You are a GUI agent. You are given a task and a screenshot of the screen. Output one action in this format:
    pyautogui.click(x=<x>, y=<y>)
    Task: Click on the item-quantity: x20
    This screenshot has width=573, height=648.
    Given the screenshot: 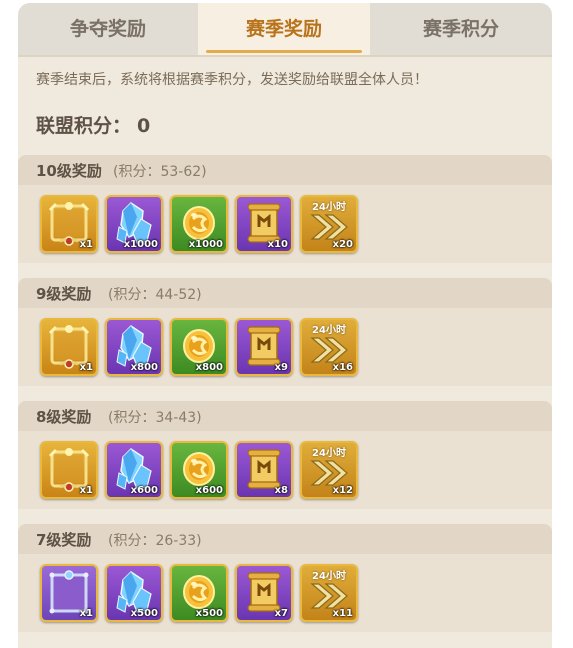 What is the action you would take?
    pyautogui.click(x=342, y=244)
    